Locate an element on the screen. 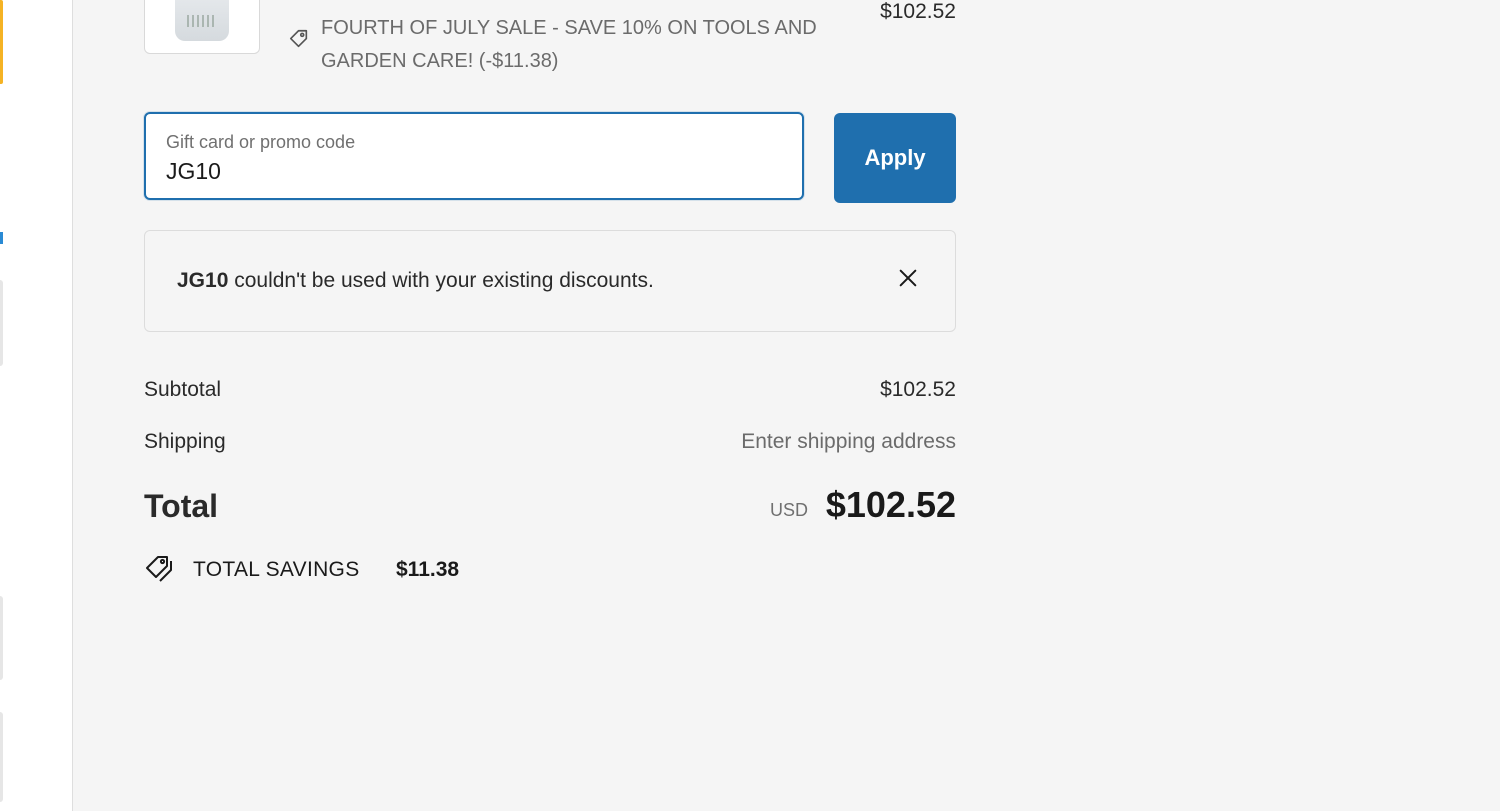  link-fragment is located at coordinates (1, 238).